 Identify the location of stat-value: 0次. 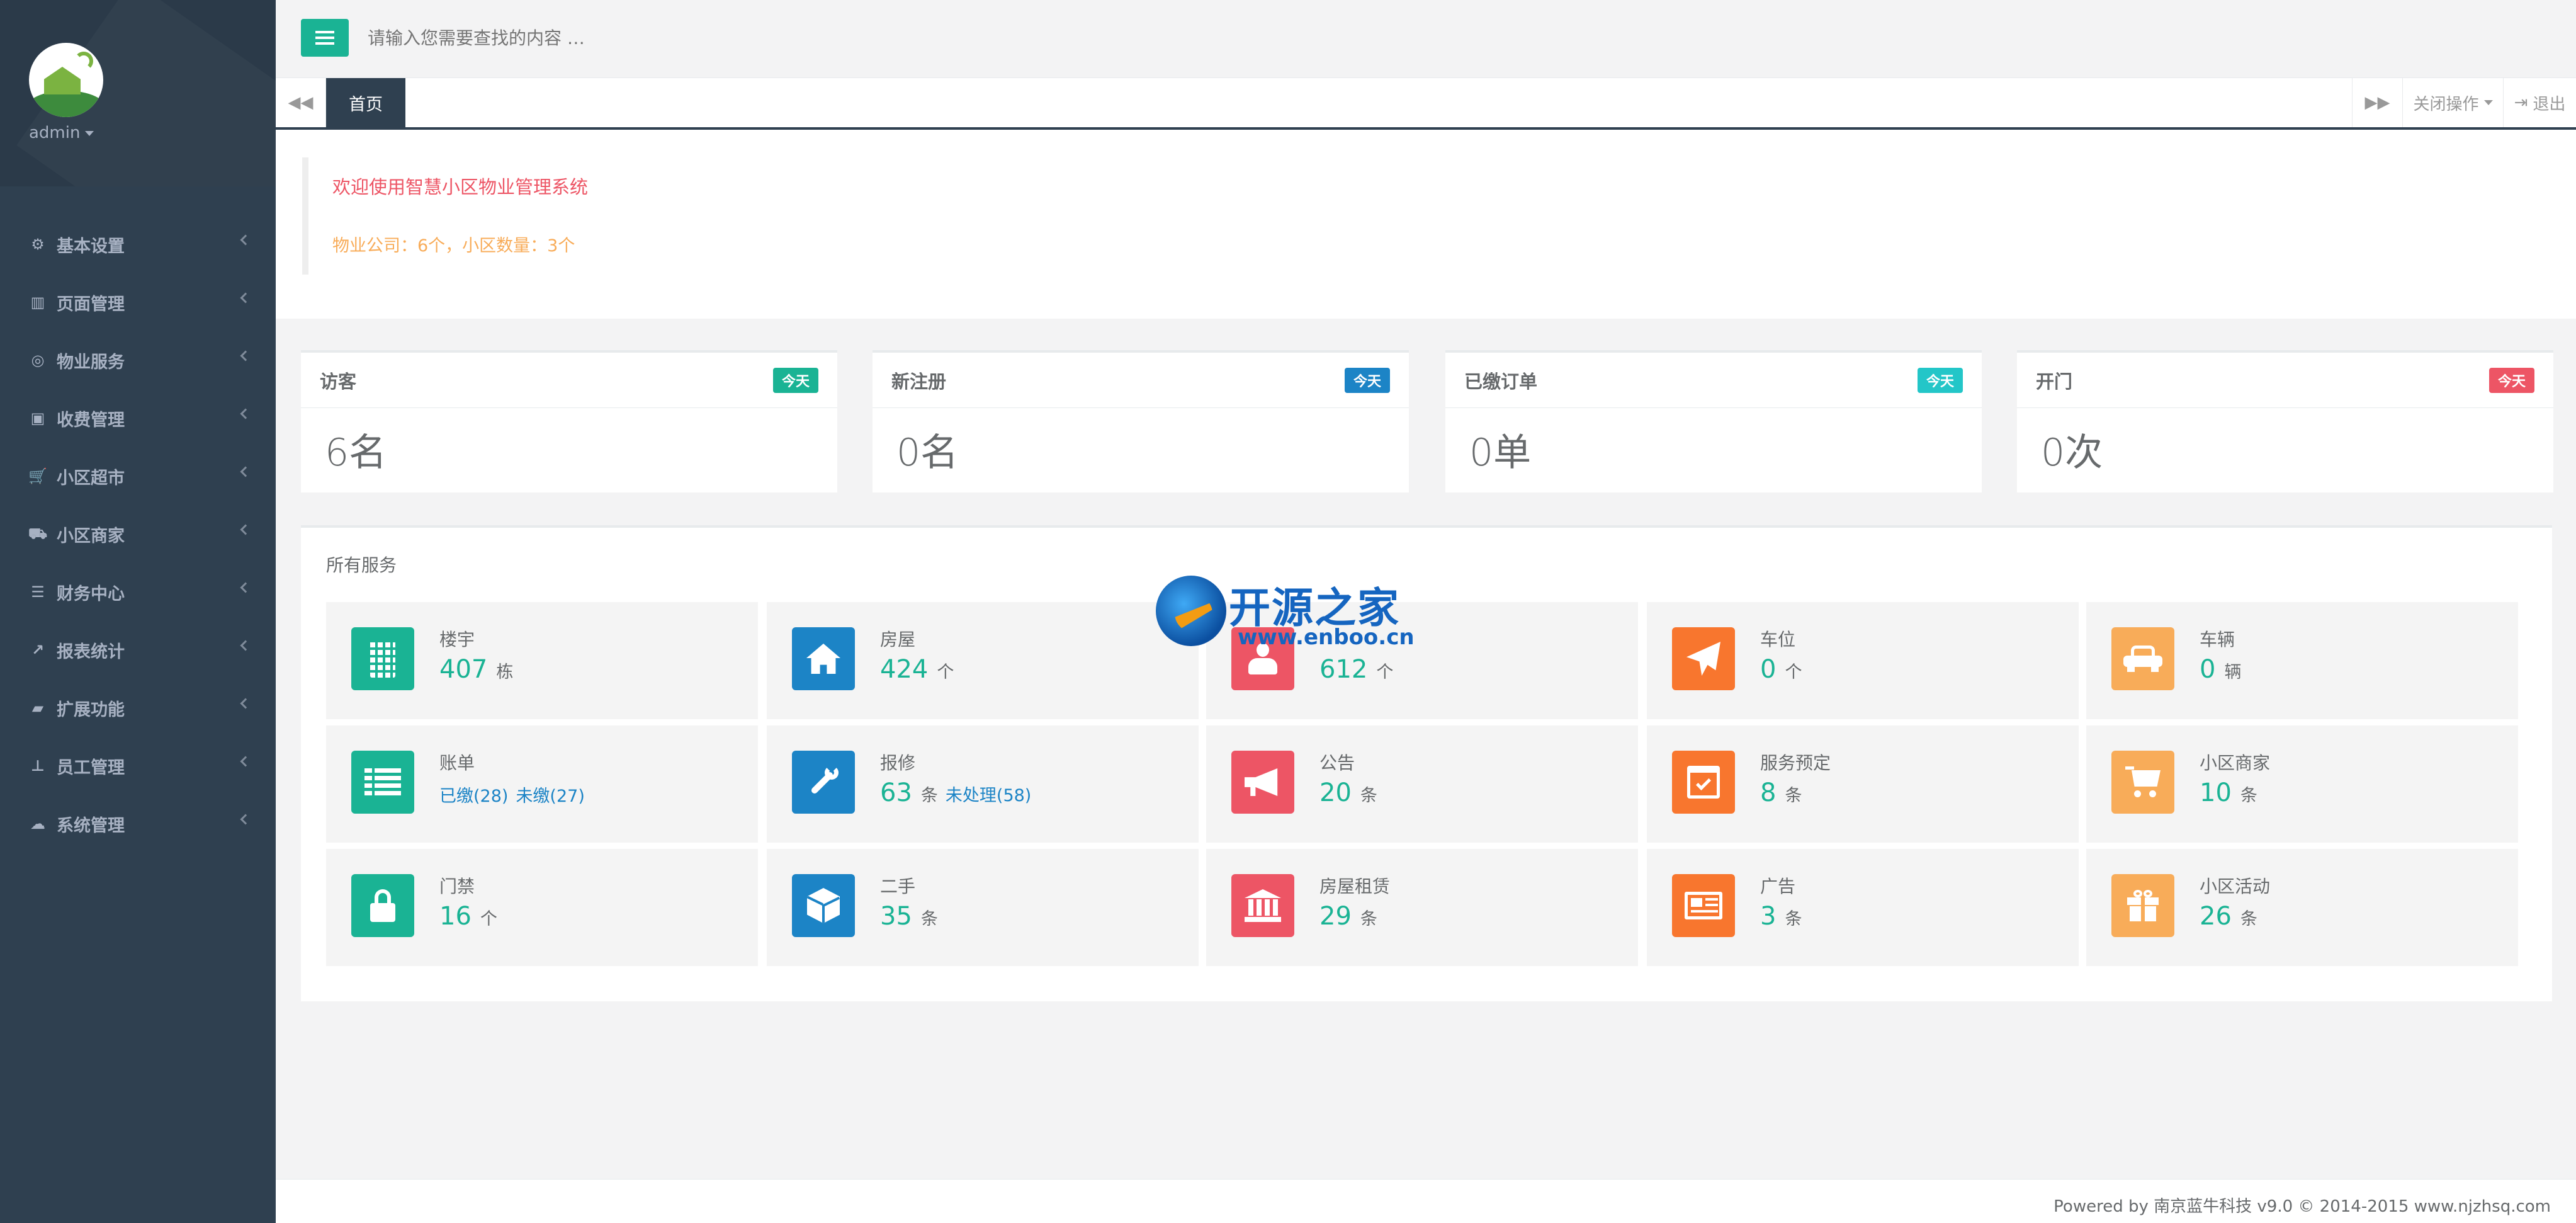
(2072, 453).